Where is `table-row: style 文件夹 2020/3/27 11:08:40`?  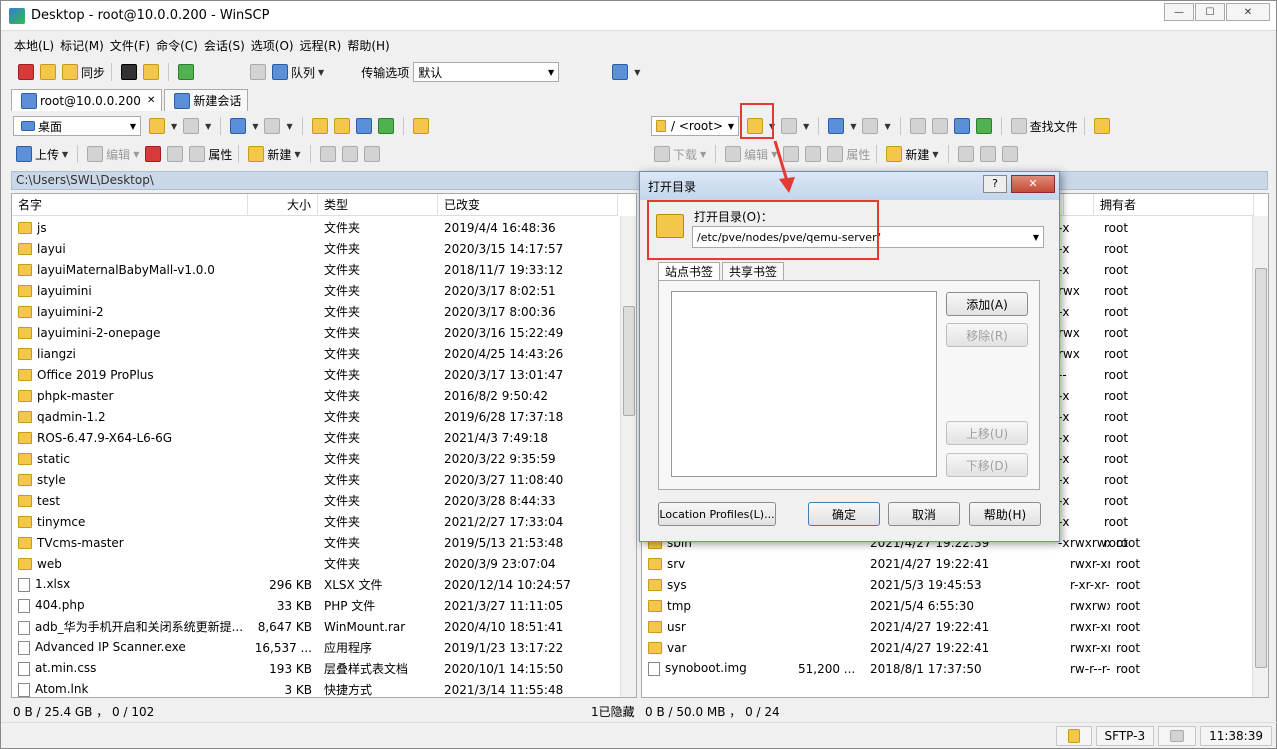
table-row: style 文件夹 2020/3/27 11:08:40 is located at coordinates (315, 479).